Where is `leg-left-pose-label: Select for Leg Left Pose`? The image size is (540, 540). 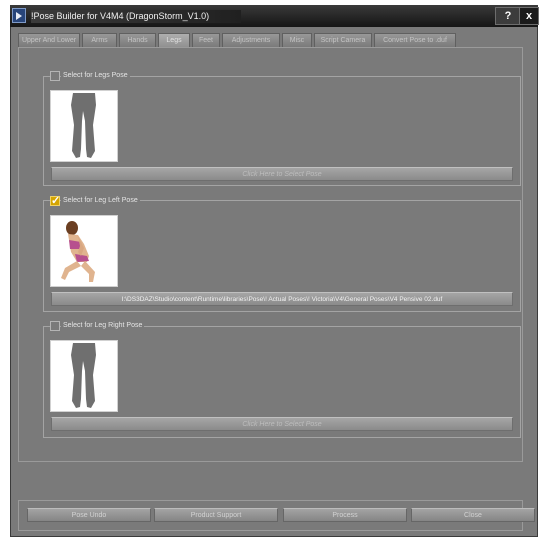 leg-left-pose-label: Select for Leg Left Pose is located at coordinates (100, 201).